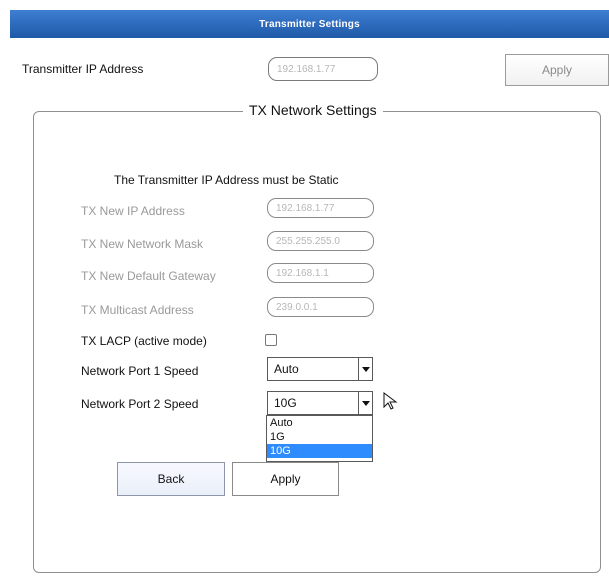  I want to click on back-label: Back, so click(171, 479).